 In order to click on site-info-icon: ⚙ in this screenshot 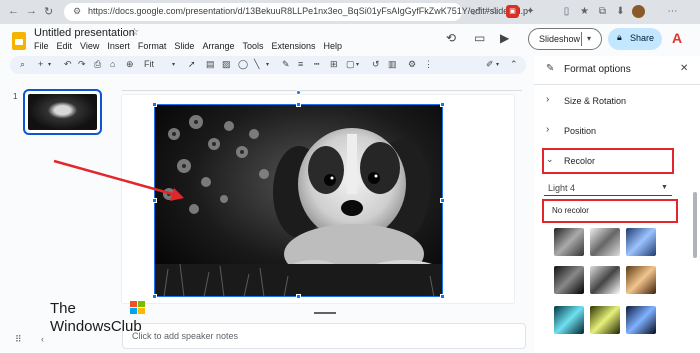, I will do `click(77, 11)`.